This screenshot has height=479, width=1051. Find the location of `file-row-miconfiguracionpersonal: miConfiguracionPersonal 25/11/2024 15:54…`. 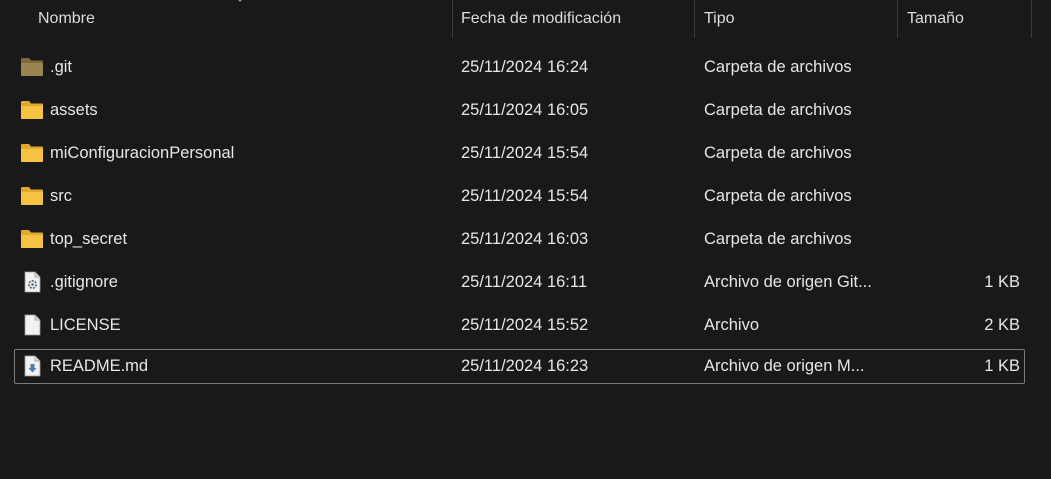

file-row-miconfiguracionpersonal: miConfiguracionPersonal 25/11/2024 15:54… is located at coordinates (519, 153).